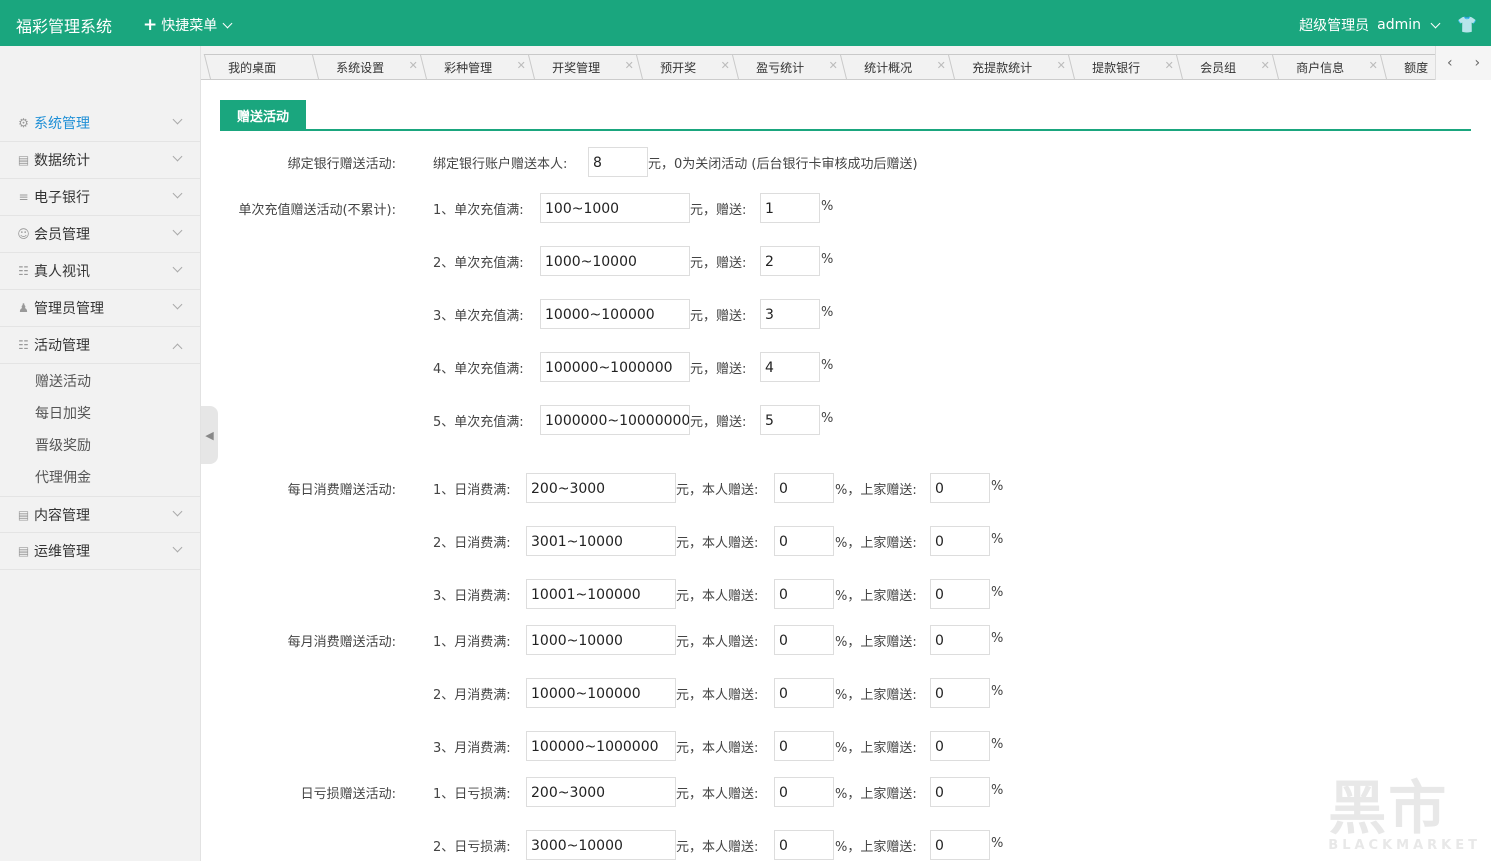  I want to click on tab-label: 开奖管理, so click(576, 68).